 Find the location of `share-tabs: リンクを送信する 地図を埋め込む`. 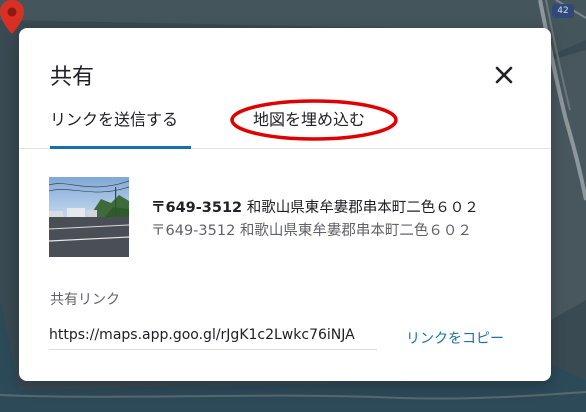

share-tabs: リンクを送信する 地図を埋め込む is located at coordinates (285, 126).